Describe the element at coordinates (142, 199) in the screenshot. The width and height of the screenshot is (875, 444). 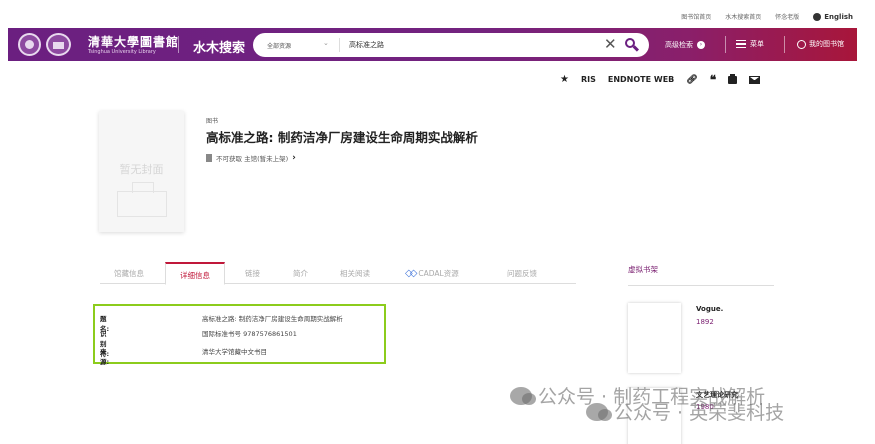
I see `cover-building-icon` at that location.